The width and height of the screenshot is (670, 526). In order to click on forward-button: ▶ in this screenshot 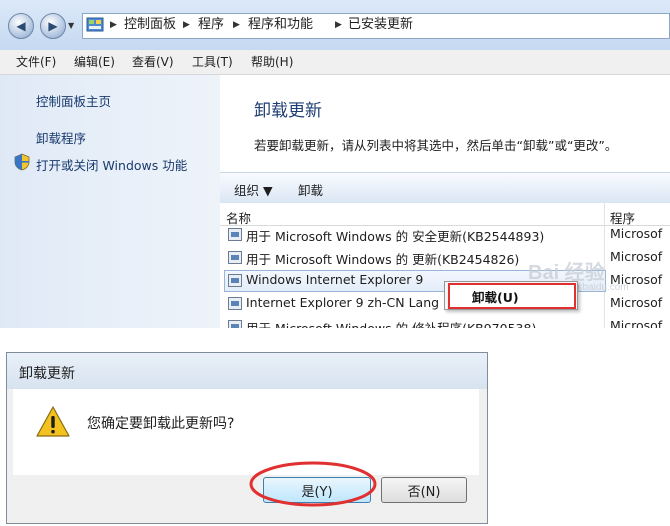, I will do `click(53, 26)`.